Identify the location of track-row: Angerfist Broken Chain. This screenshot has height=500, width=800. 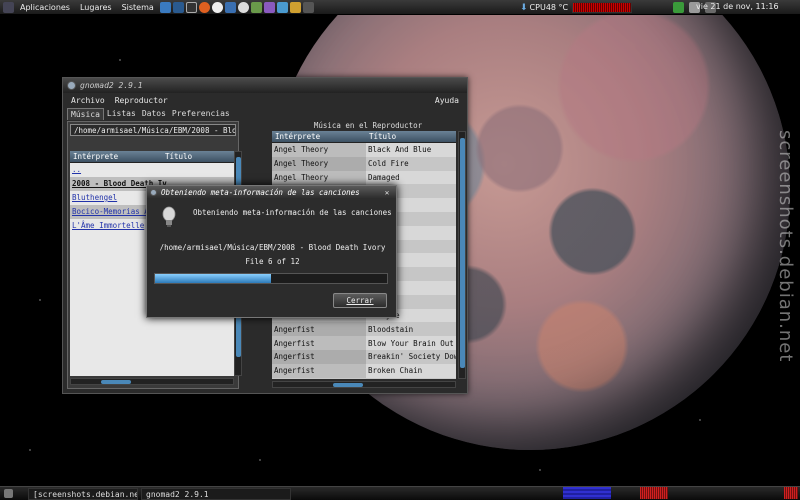
(364, 370).